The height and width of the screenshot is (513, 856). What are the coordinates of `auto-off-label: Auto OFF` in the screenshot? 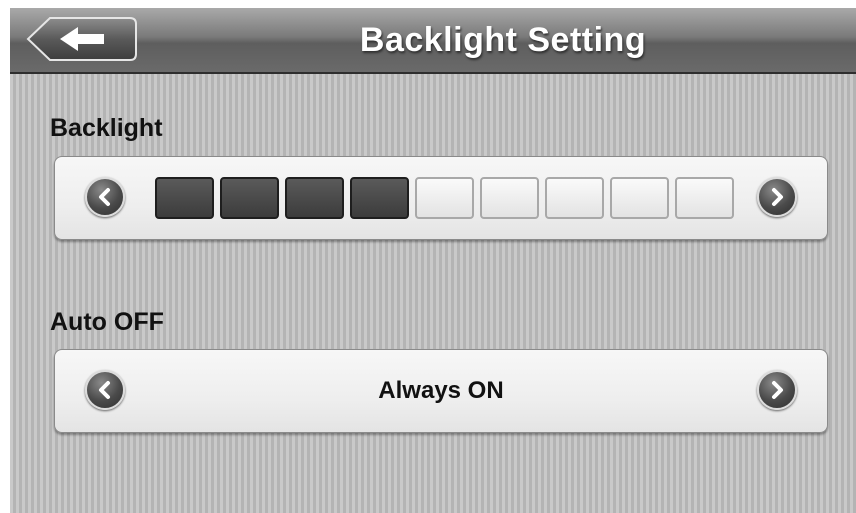 It's located at (107, 322).